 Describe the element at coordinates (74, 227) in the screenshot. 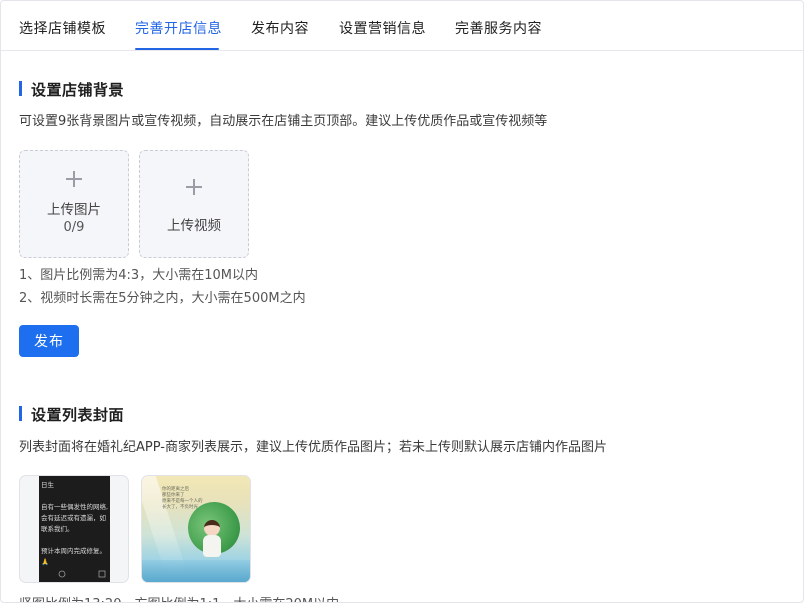

I see `upload-image-count: 0/9` at that location.